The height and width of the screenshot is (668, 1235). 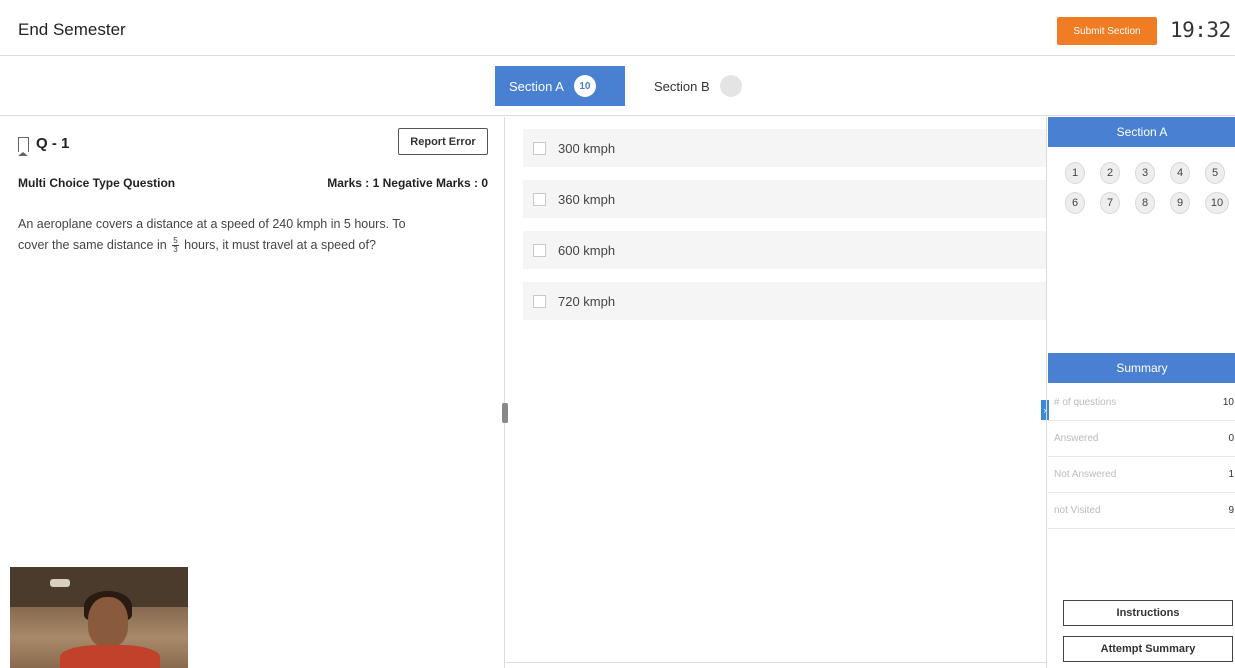 What do you see at coordinates (1085, 402) in the screenshot?
I see `summary-label: # of questions` at bounding box center [1085, 402].